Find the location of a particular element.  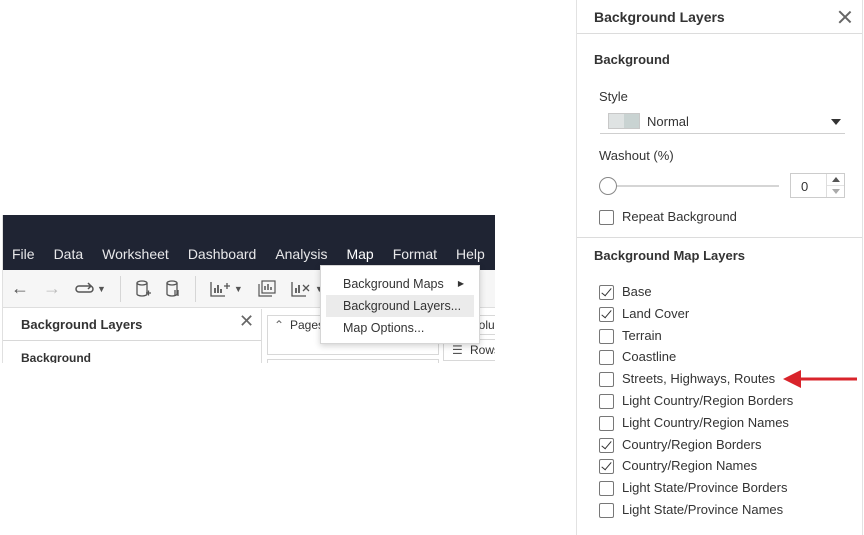

layer-label: Base is located at coordinates (637, 291).